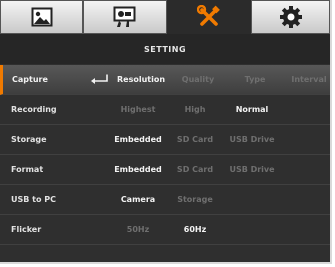  Describe the element at coordinates (138, 109) in the screenshot. I see `recording-highest-option: Highest` at that location.